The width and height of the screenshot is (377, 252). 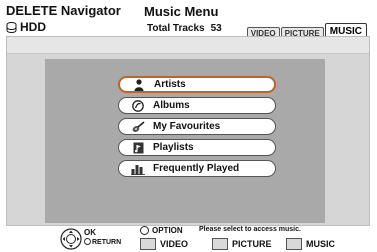 I want to click on menu-item-label: My Favourites, so click(x=187, y=126).